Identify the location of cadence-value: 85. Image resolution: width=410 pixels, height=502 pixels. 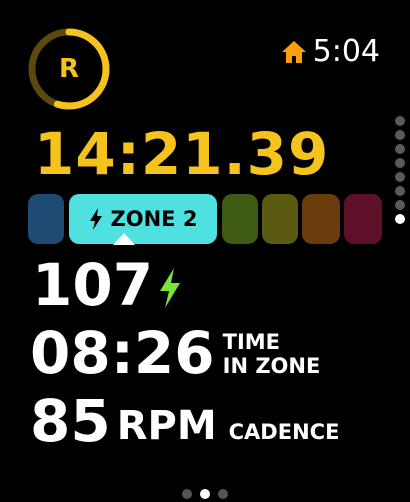
(70, 421).